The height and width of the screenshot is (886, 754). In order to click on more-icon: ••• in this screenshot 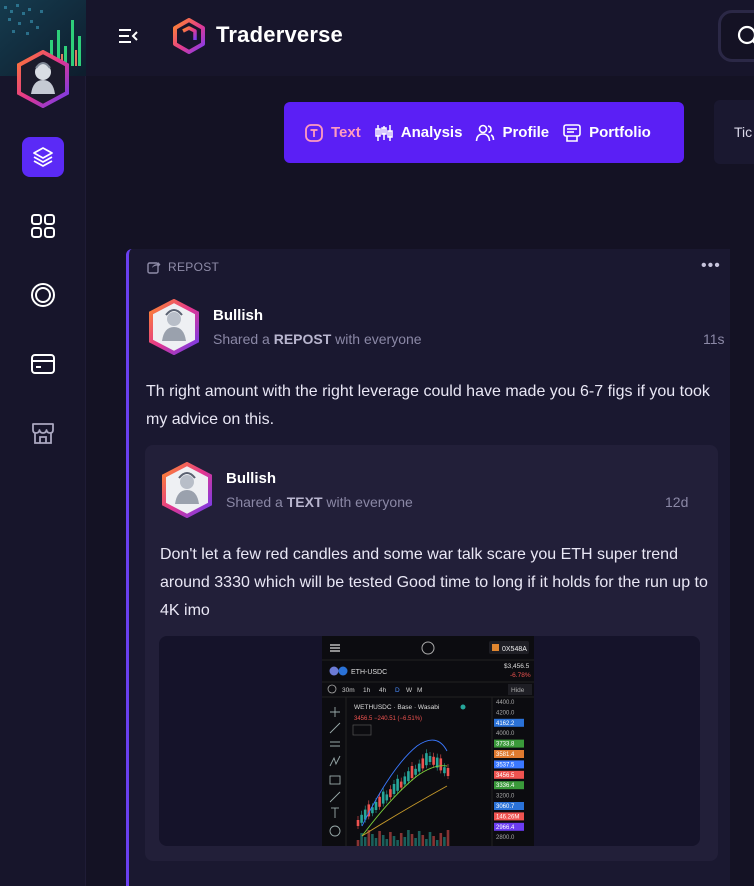, I will do `click(711, 265)`.